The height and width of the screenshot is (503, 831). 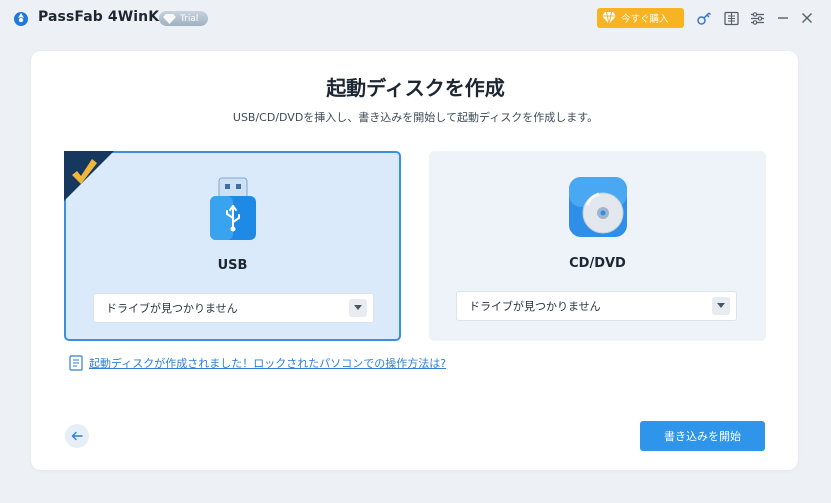 What do you see at coordinates (189, 18) in the screenshot?
I see `trial-label: Trial` at bounding box center [189, 18].